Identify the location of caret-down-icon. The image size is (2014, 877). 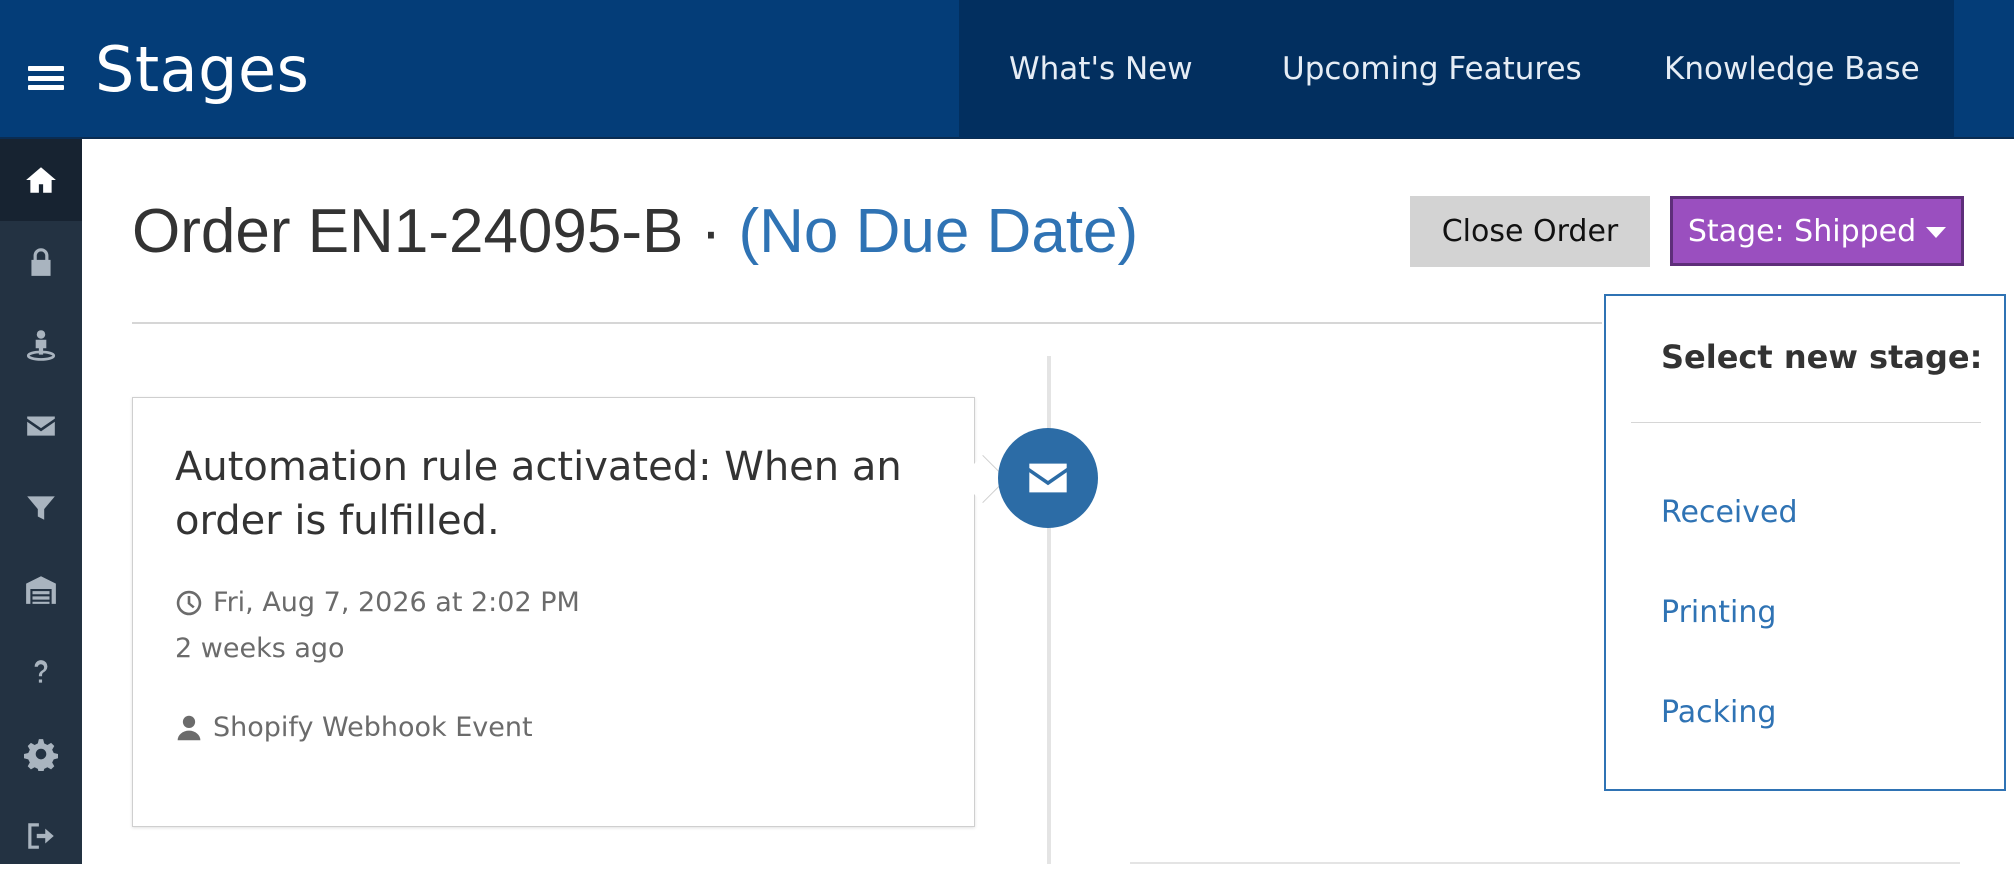
(1936, 232).